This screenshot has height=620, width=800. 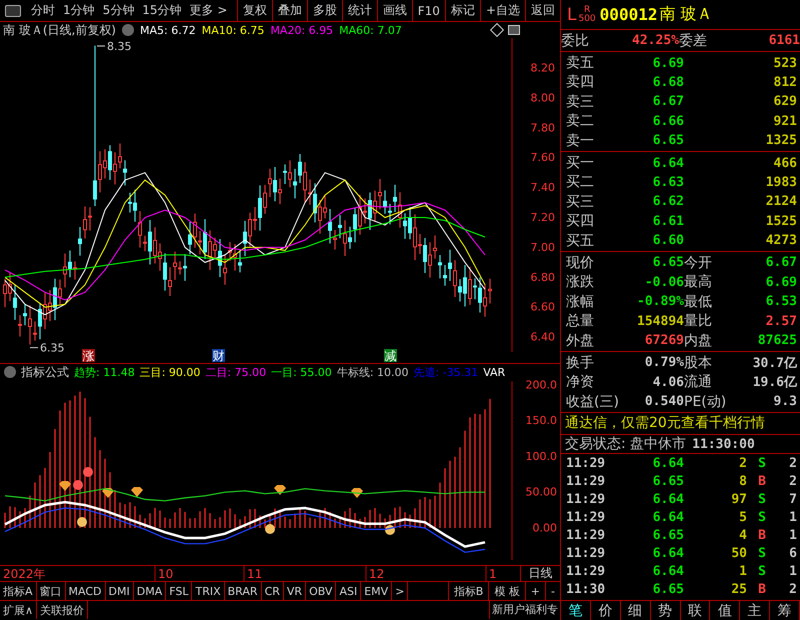 I want to click on order-label: 卖五, so click(x=580, y=63).